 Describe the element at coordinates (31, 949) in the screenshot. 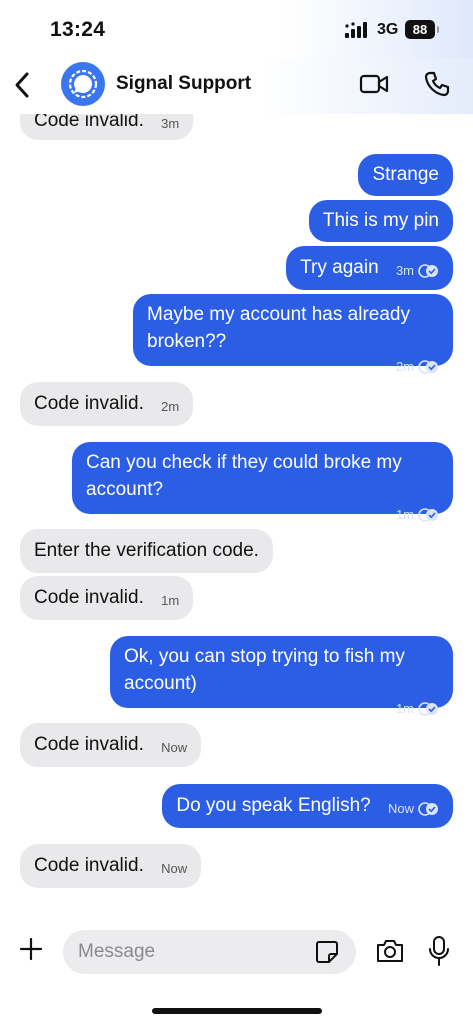

I see `add-attachment-icon` at that location.